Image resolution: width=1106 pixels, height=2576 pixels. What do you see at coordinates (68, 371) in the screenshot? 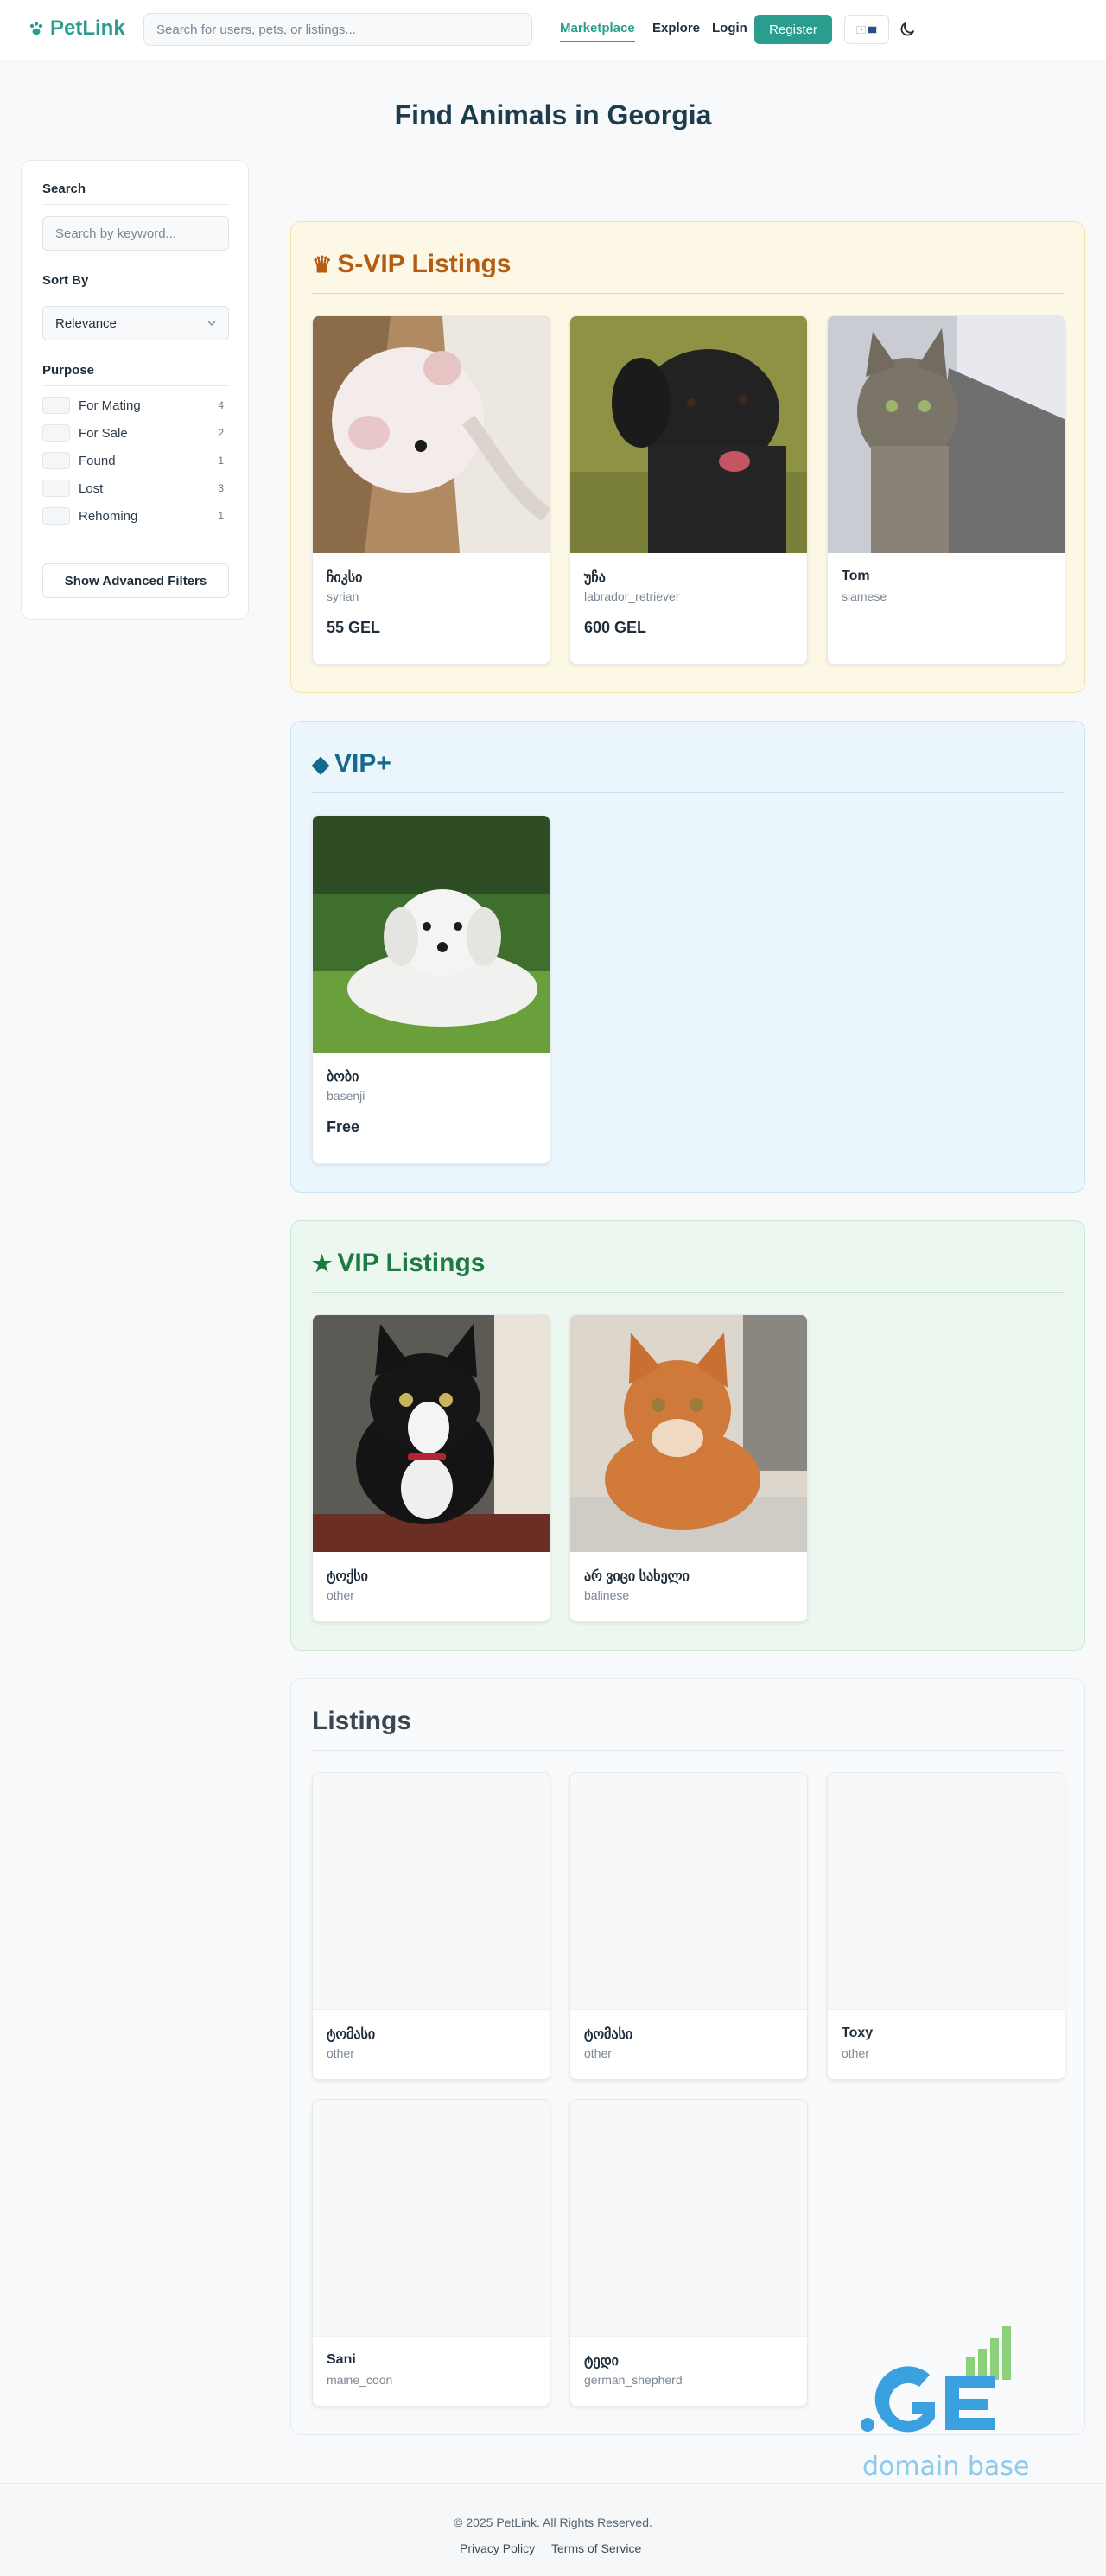
I see `purpose-heading: Purpose` at bounding box center [68, 371].